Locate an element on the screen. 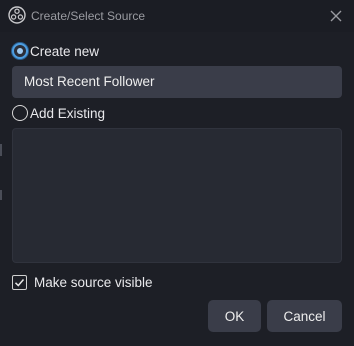 Image resolution: width=354 pixels, height=346 pixels. dialog-title: Create/Select Source is located at coordinates (88, 16).